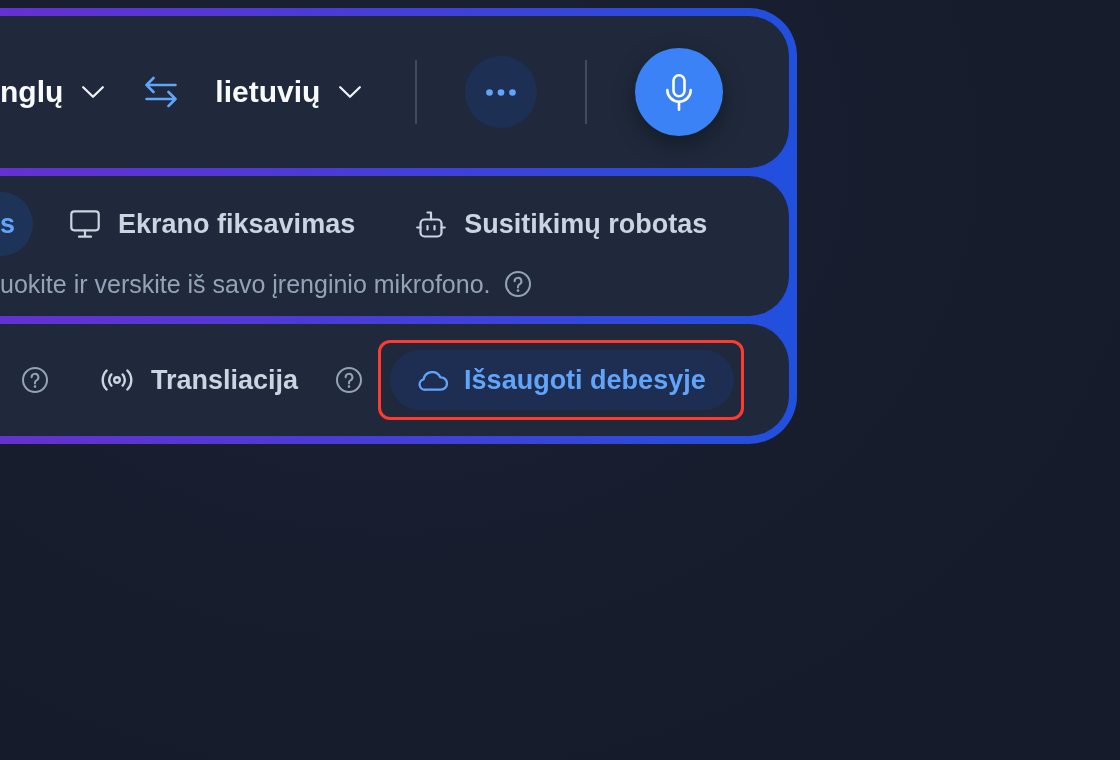  I want to click on target-language-dropdown: lietuvių, so click(288, 92).